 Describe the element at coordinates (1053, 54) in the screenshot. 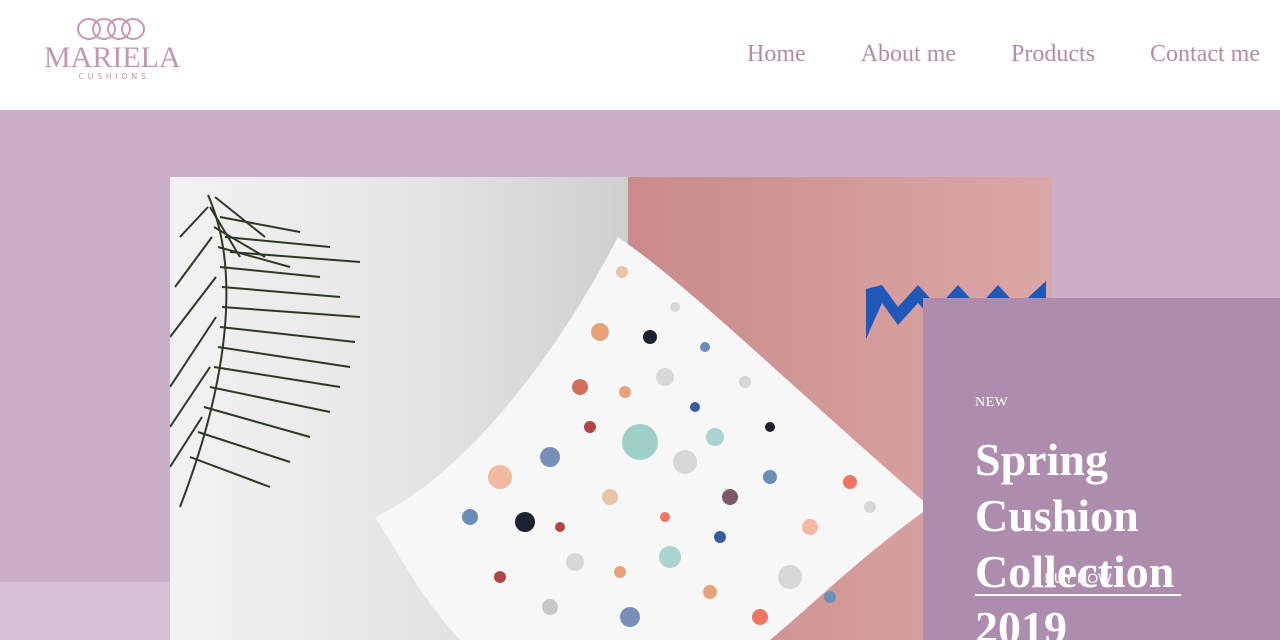

I see `nav-products: Products` at that location.